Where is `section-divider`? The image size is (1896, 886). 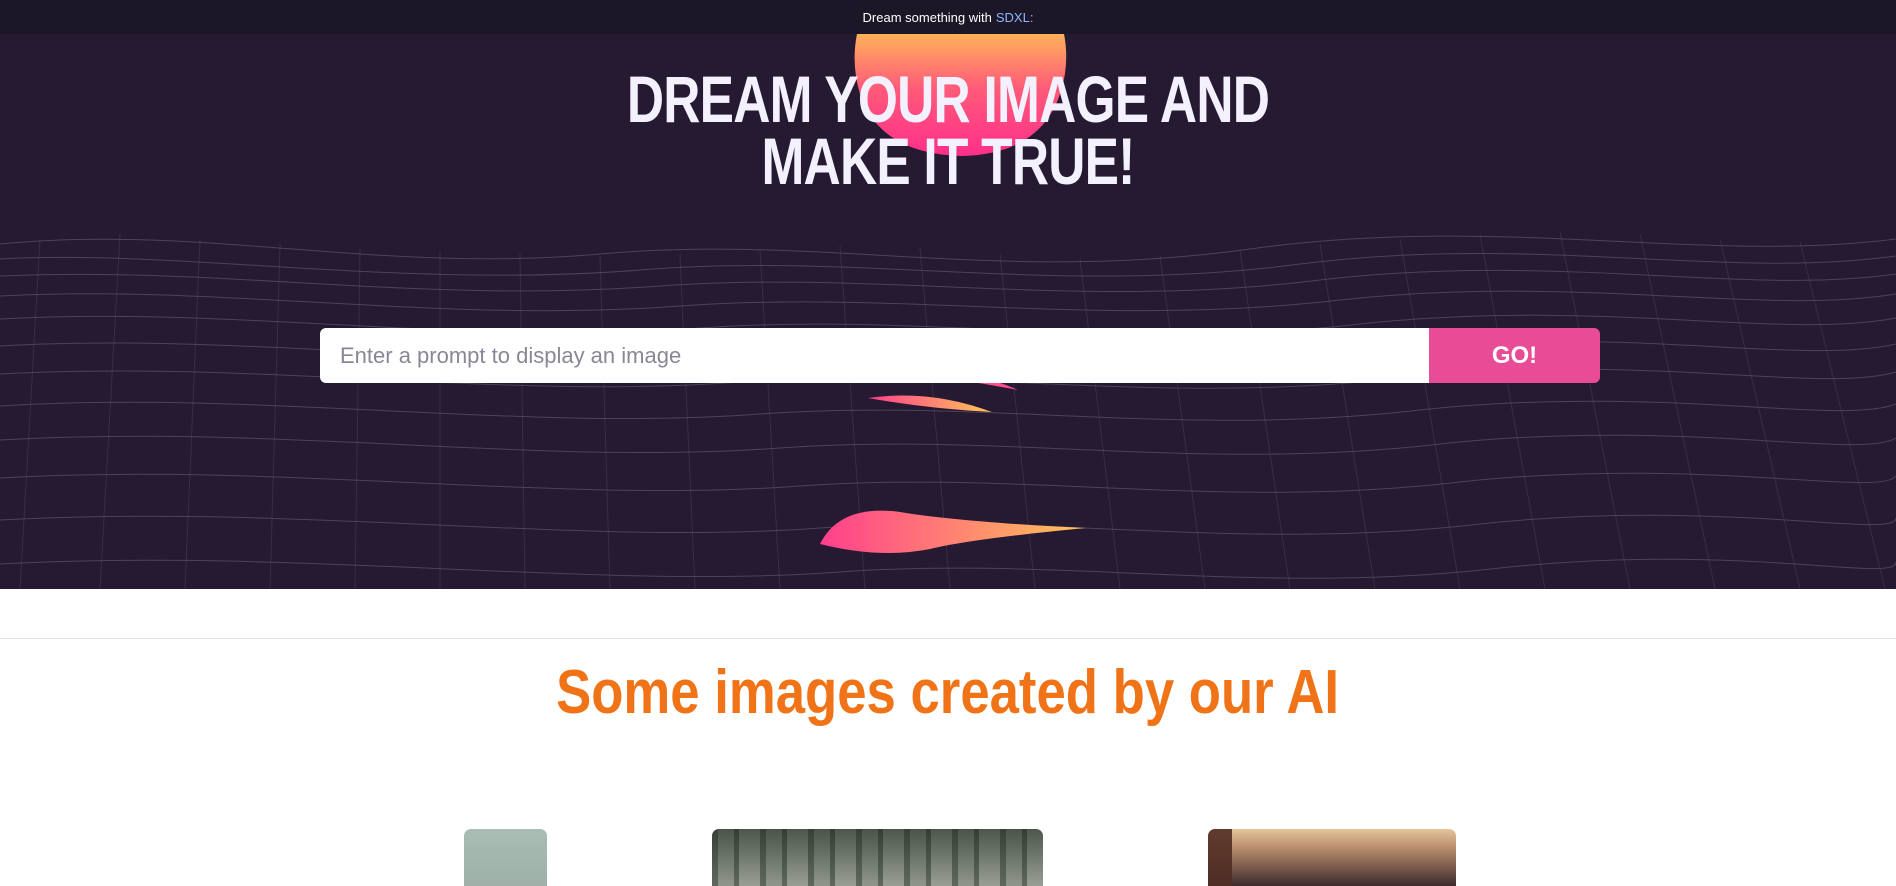 section-divider is located at coordinates (948, 638).